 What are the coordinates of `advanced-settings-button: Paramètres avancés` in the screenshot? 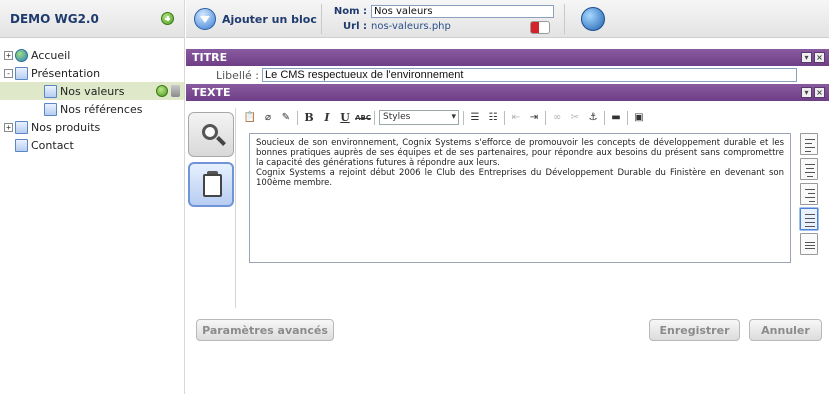 It's located at (265, 330).